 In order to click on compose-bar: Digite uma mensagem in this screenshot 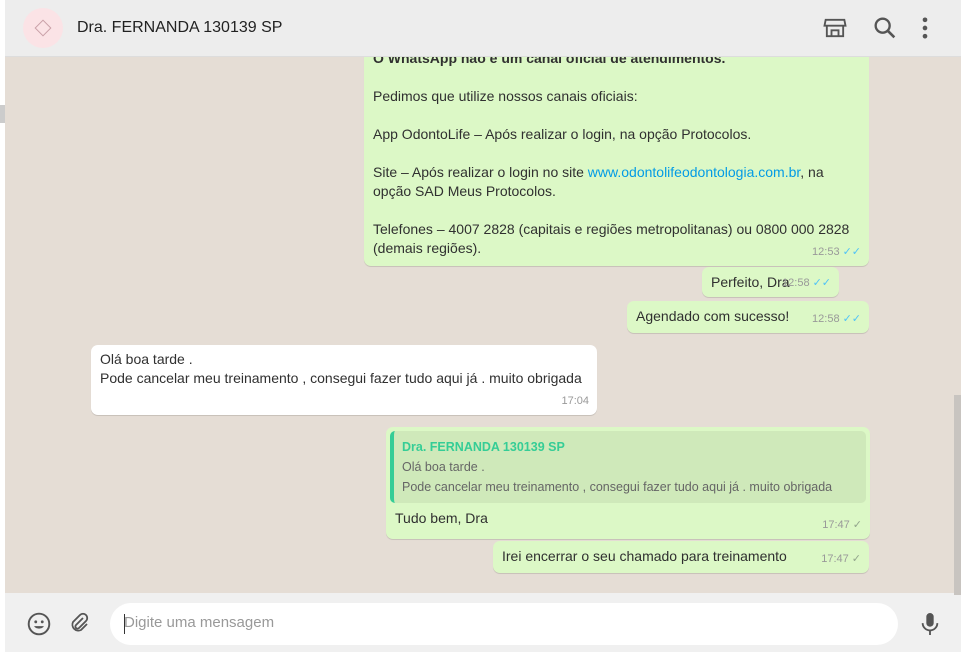, I will do `click(483, 622)`.